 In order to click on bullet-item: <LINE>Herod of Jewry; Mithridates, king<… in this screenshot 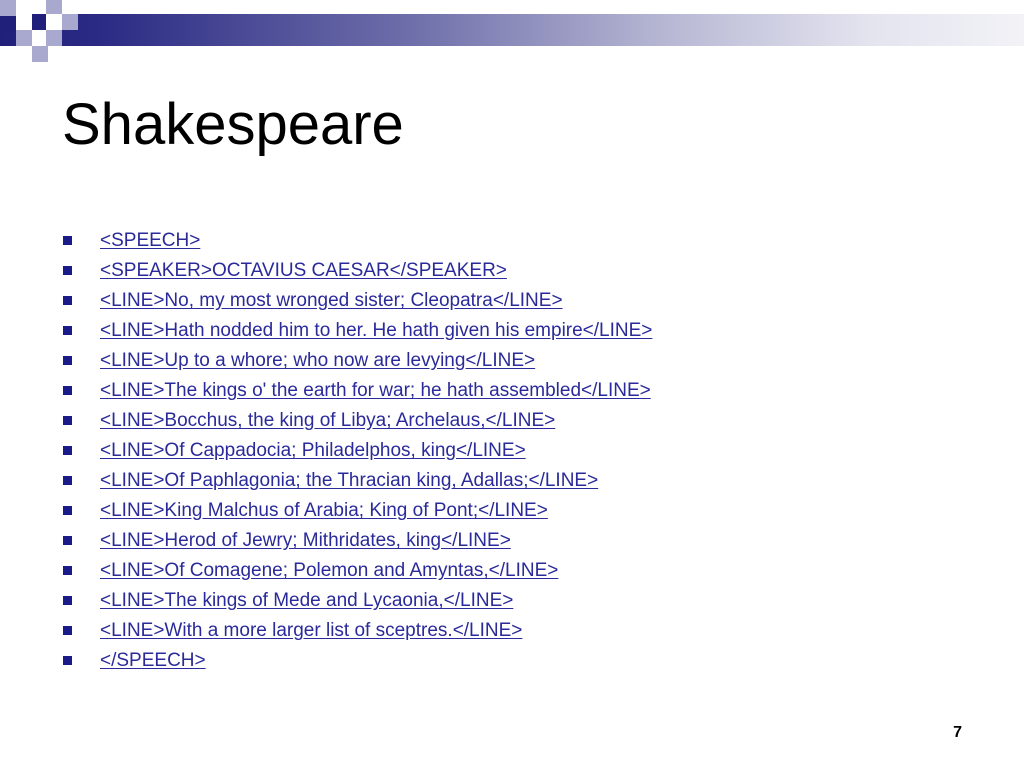, I will do `click(357, 541)`.